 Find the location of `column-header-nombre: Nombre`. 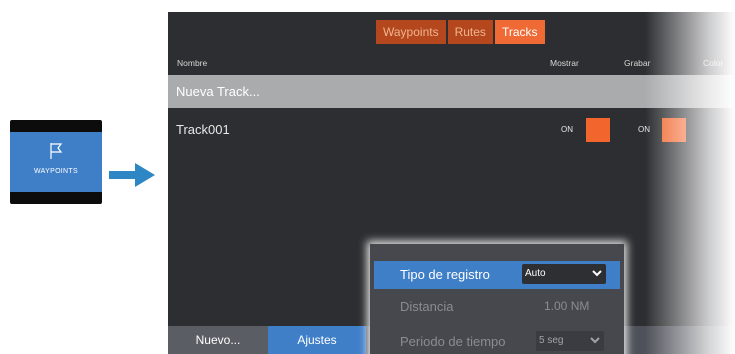

column-header-nombre: Nombre is located at coordinates (192, 63).